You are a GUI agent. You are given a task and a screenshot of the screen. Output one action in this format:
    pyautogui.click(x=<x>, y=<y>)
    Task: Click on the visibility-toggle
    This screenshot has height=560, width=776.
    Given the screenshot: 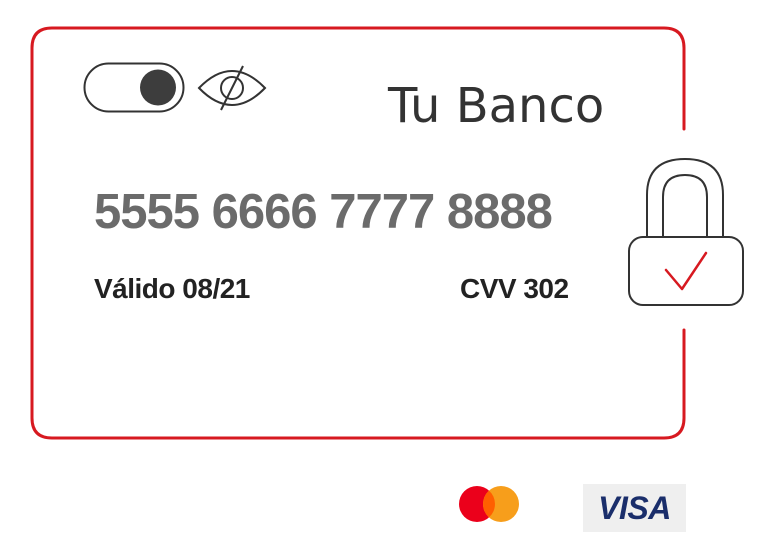 What is the action you would take?
    pyautogui.click(x=135, y=89)
    